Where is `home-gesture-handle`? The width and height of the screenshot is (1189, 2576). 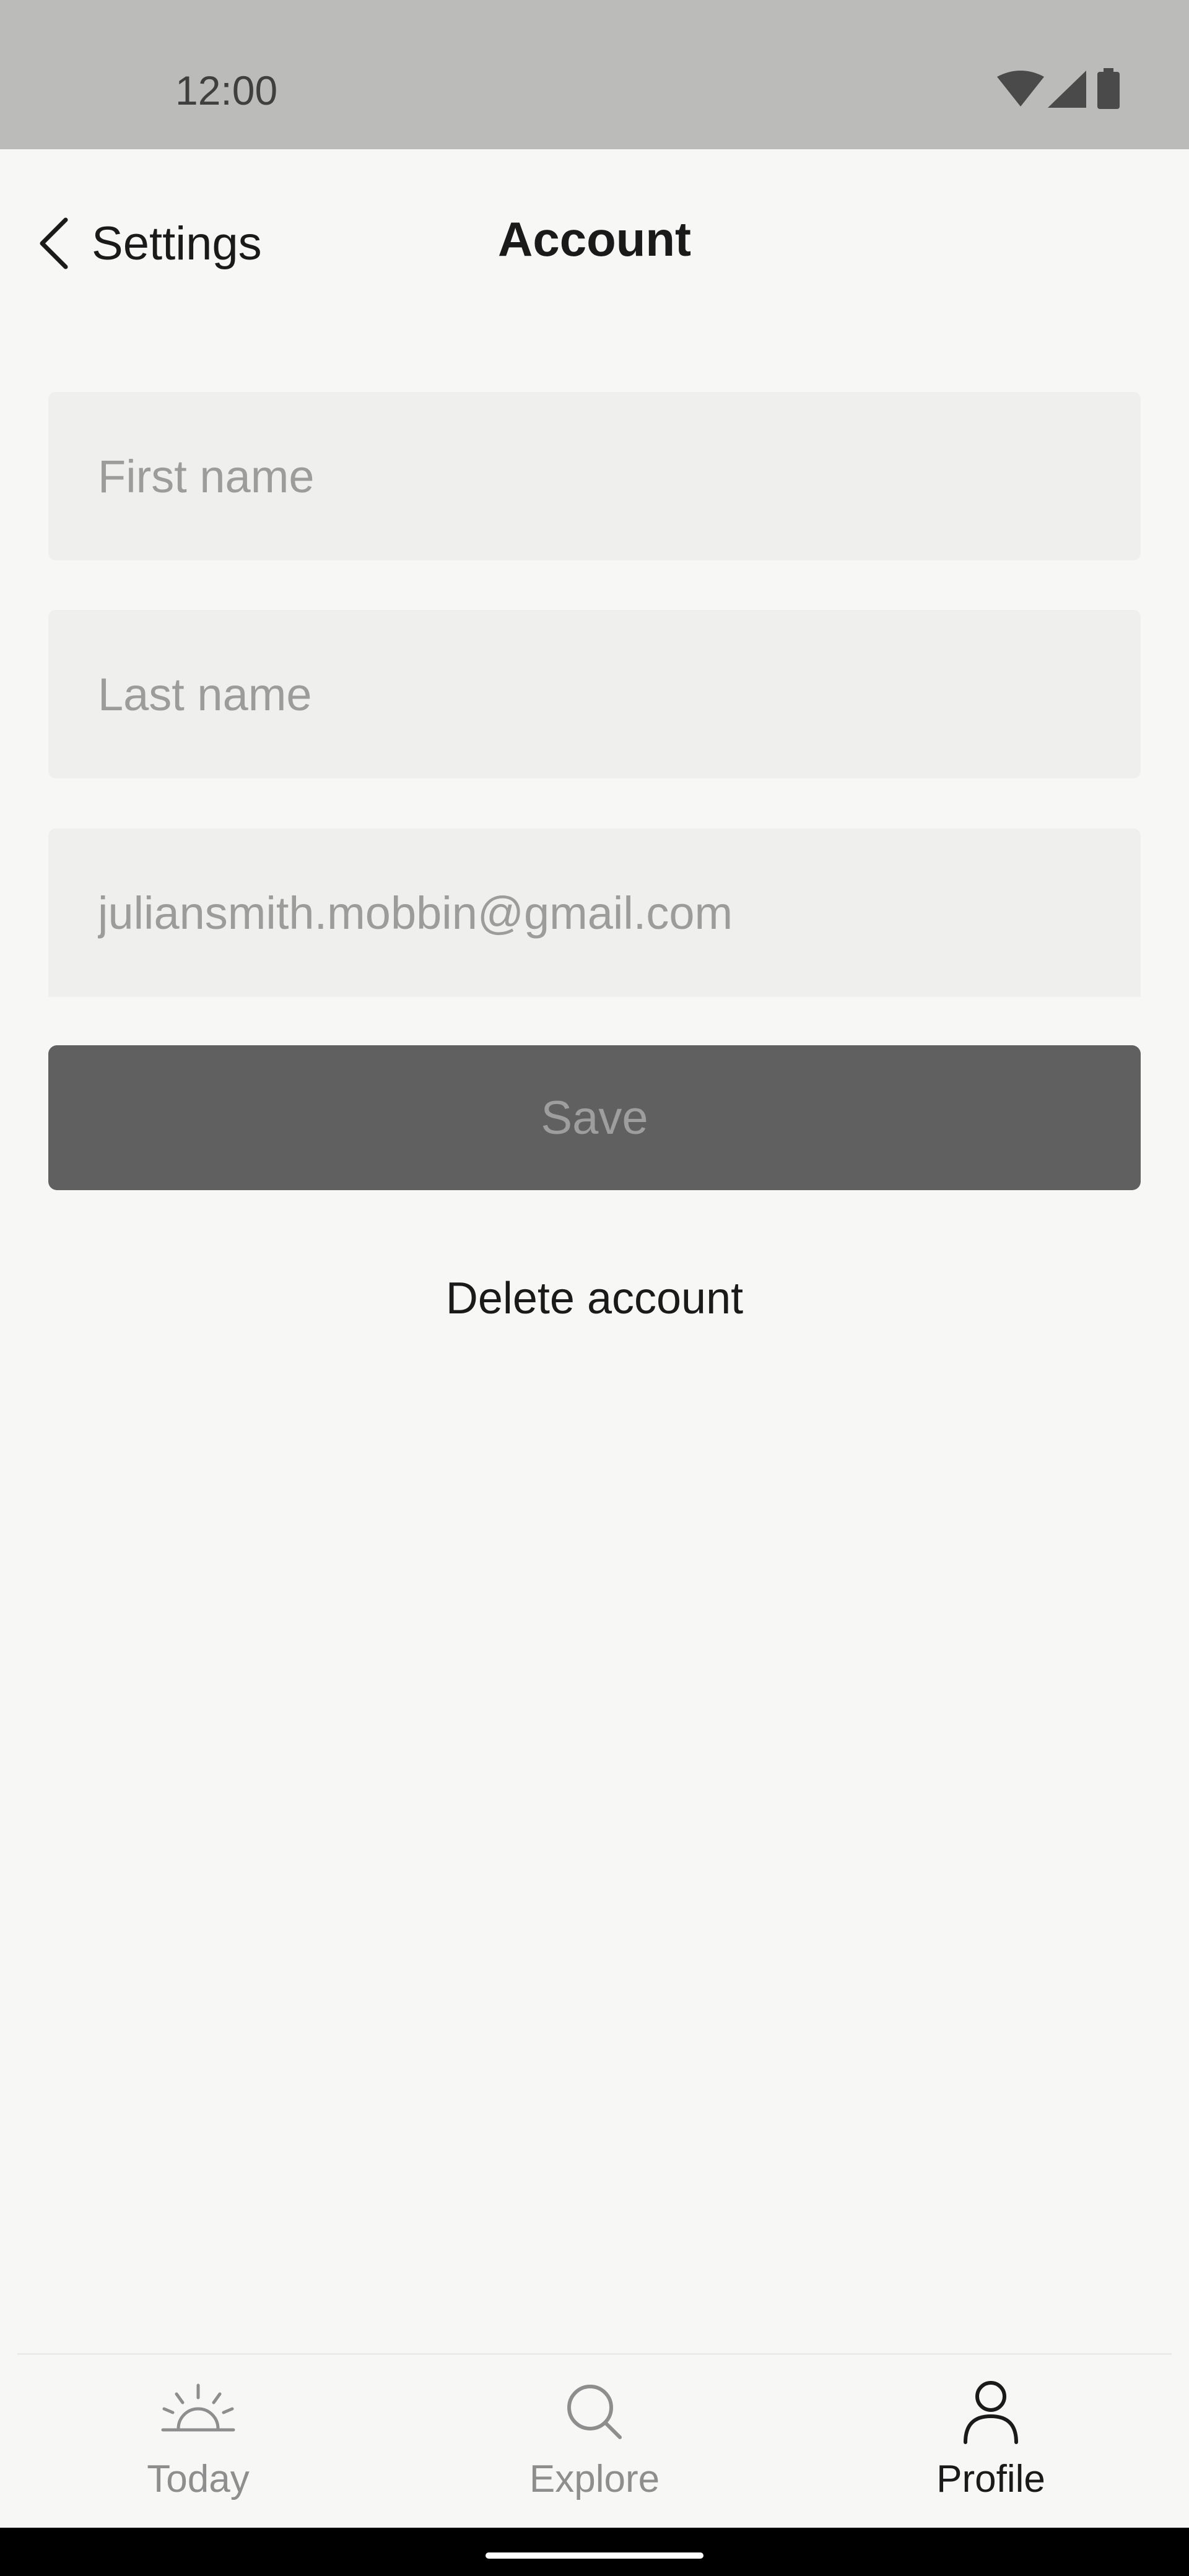 home-gesture-handle is located at coordinates (594, 2555).